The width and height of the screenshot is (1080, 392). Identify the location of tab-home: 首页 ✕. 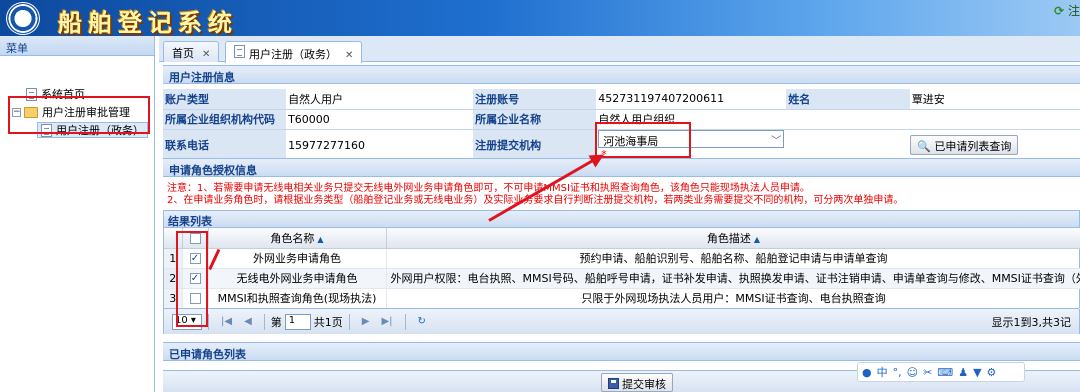
(191, 51).